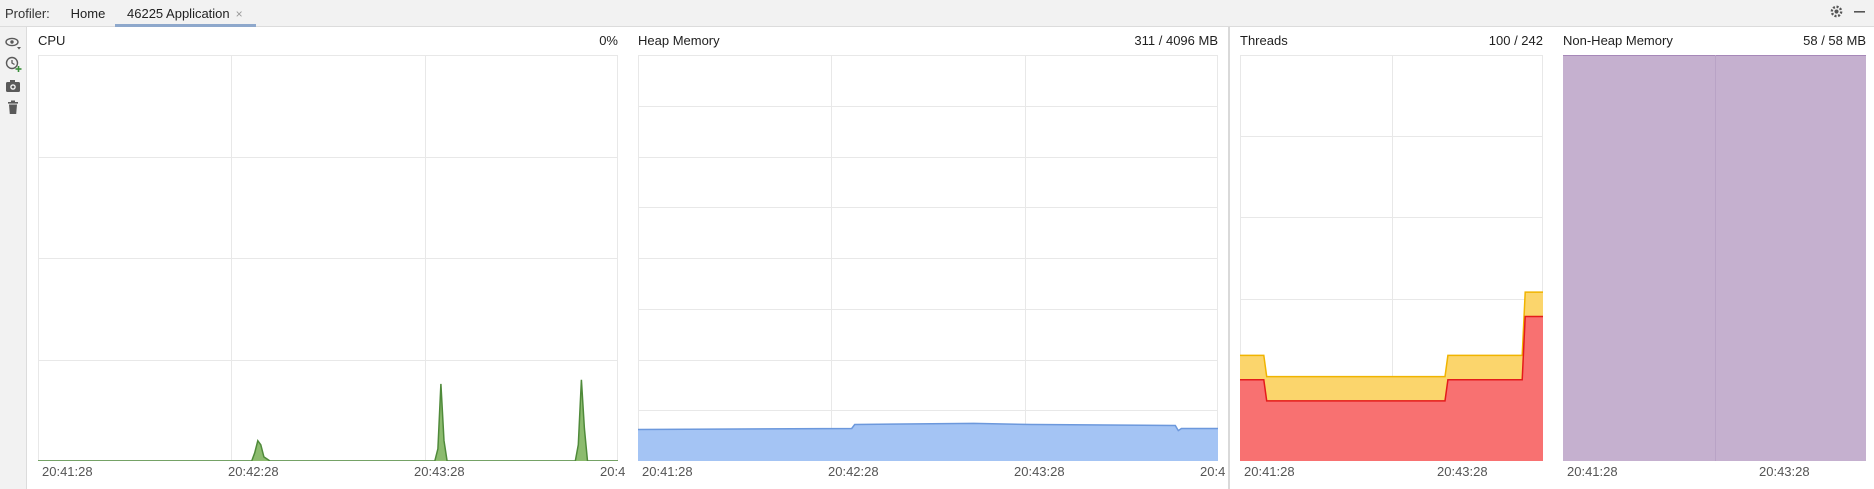 The image size is (1874, 489). I want to click on tab-home: Home, so click(88, 13).